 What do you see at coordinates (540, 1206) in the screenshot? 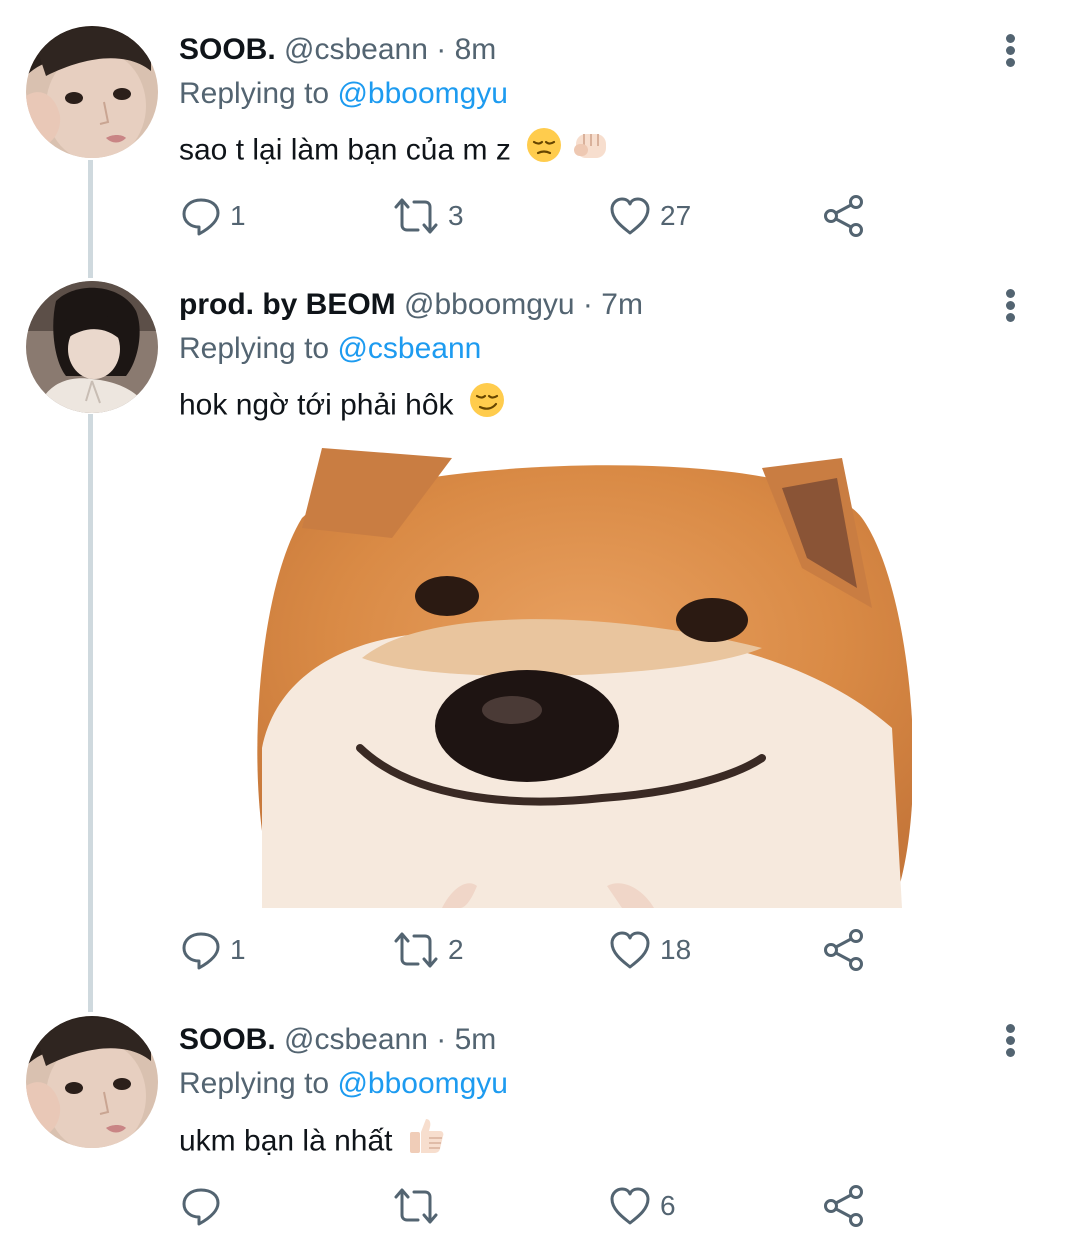
I see `tweet-actions: 6` at bounding box center [540, 1206].